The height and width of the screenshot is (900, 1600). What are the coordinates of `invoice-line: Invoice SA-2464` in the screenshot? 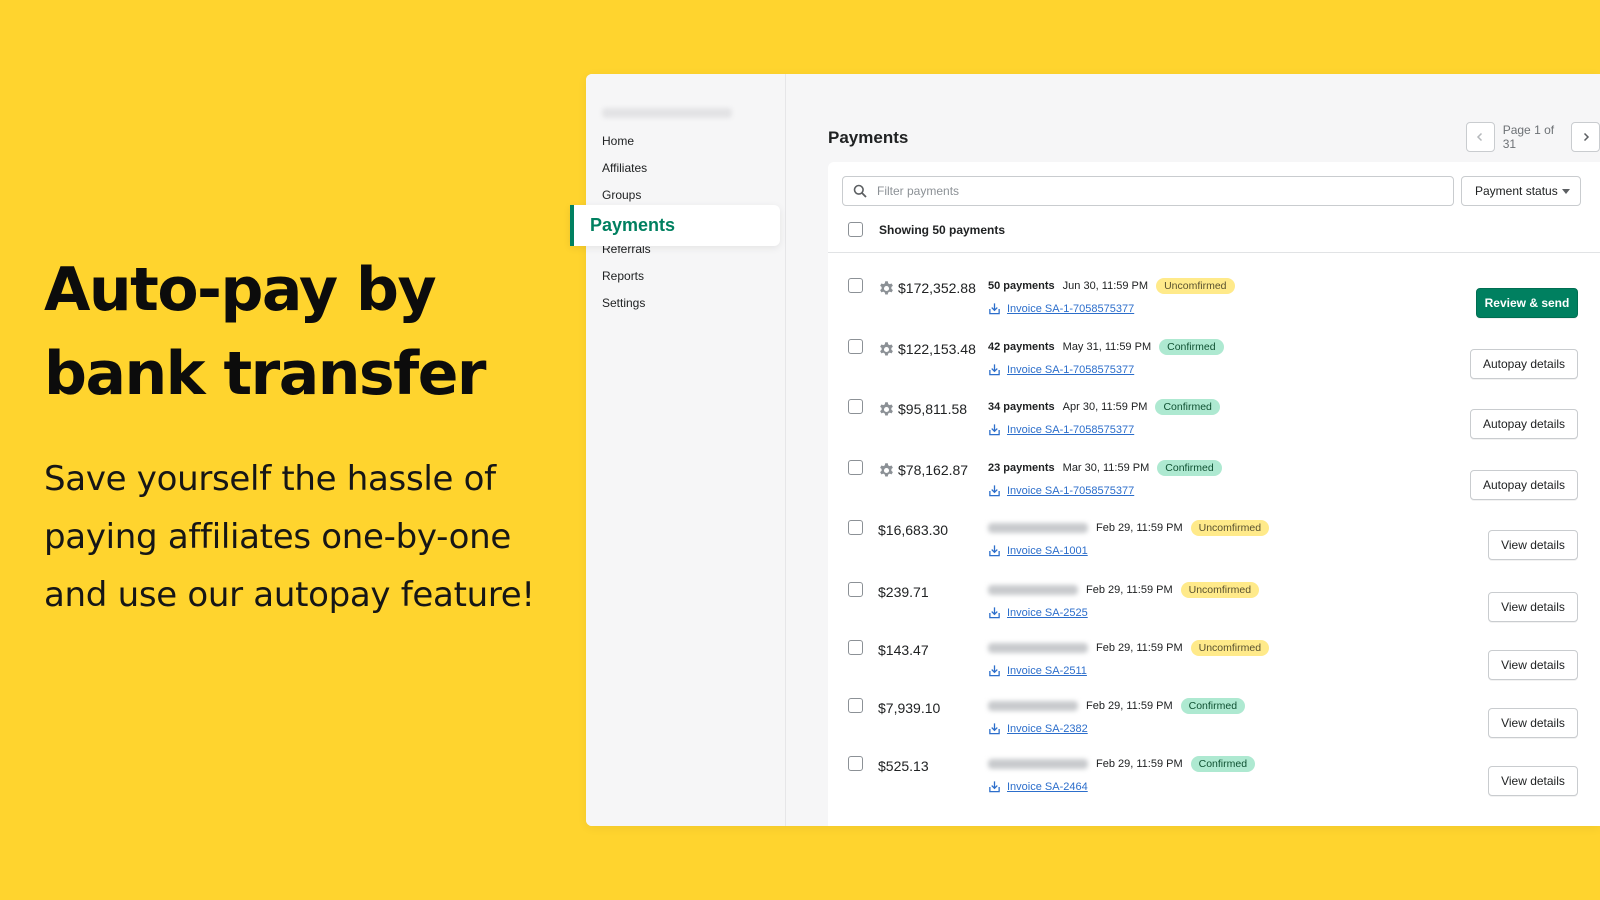 It's located at (1038, 786).